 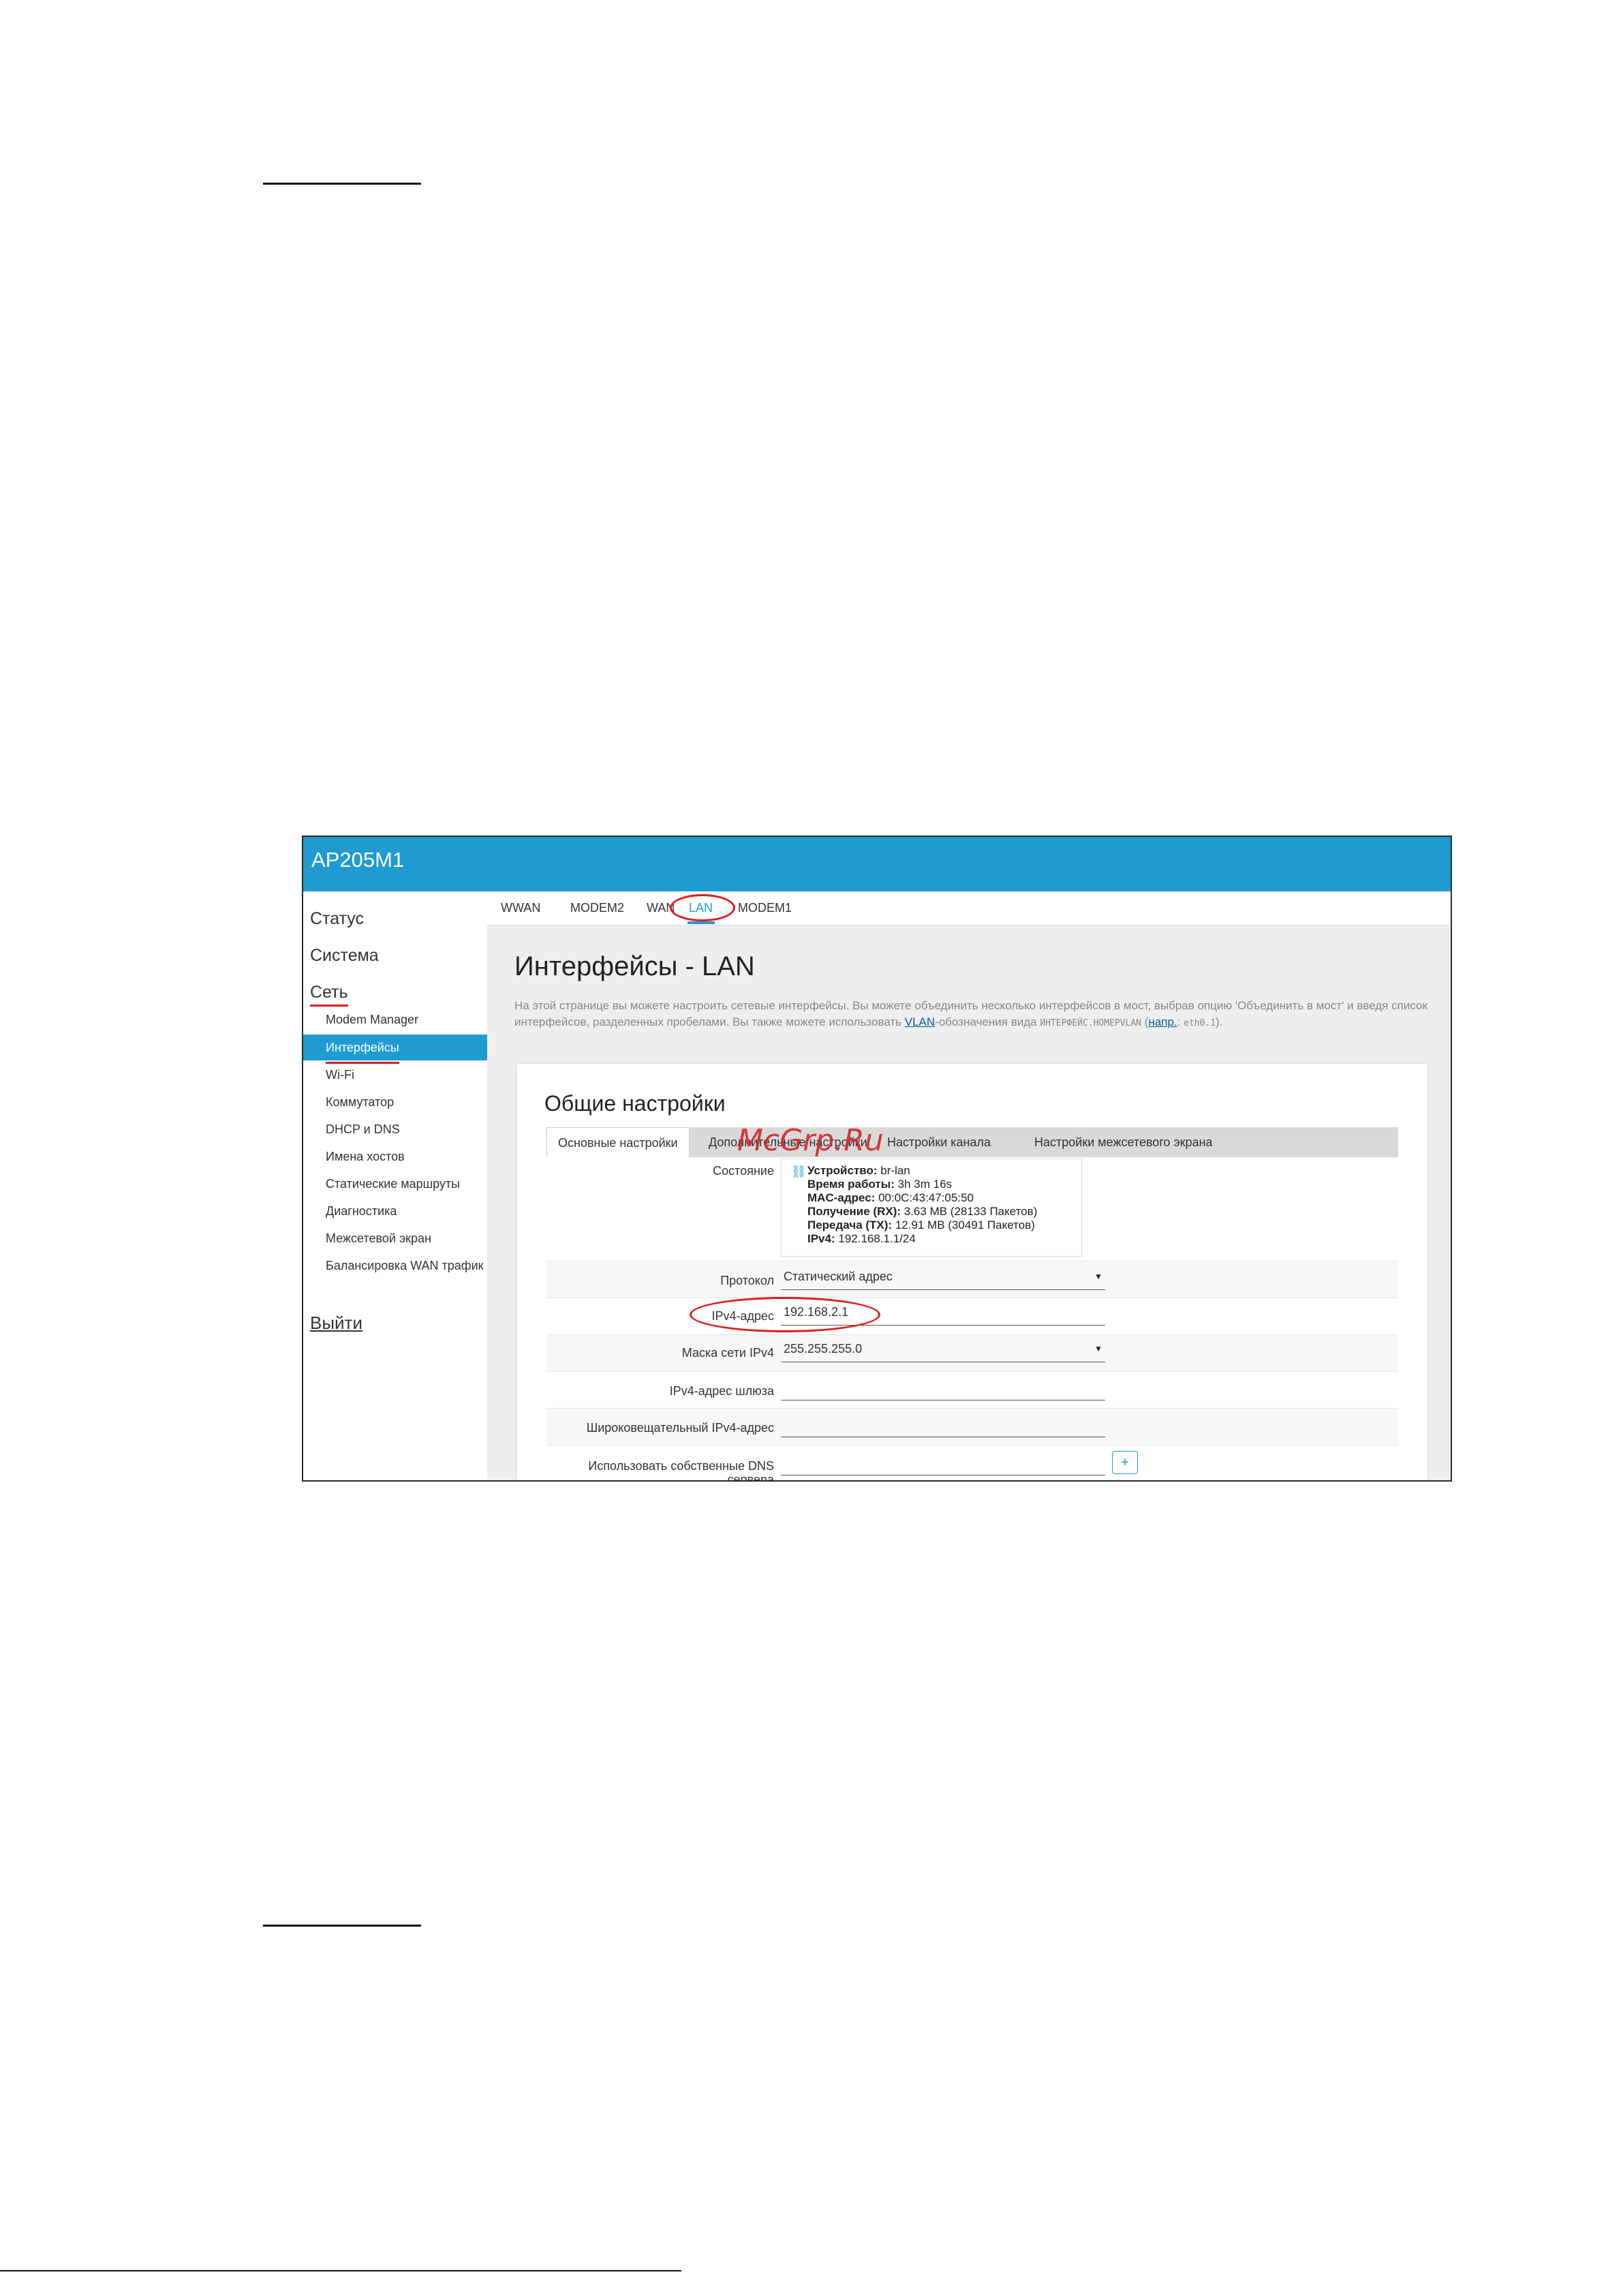 I want to click on subtab-basic: Основные настройки, so click(x=618, y=1142).